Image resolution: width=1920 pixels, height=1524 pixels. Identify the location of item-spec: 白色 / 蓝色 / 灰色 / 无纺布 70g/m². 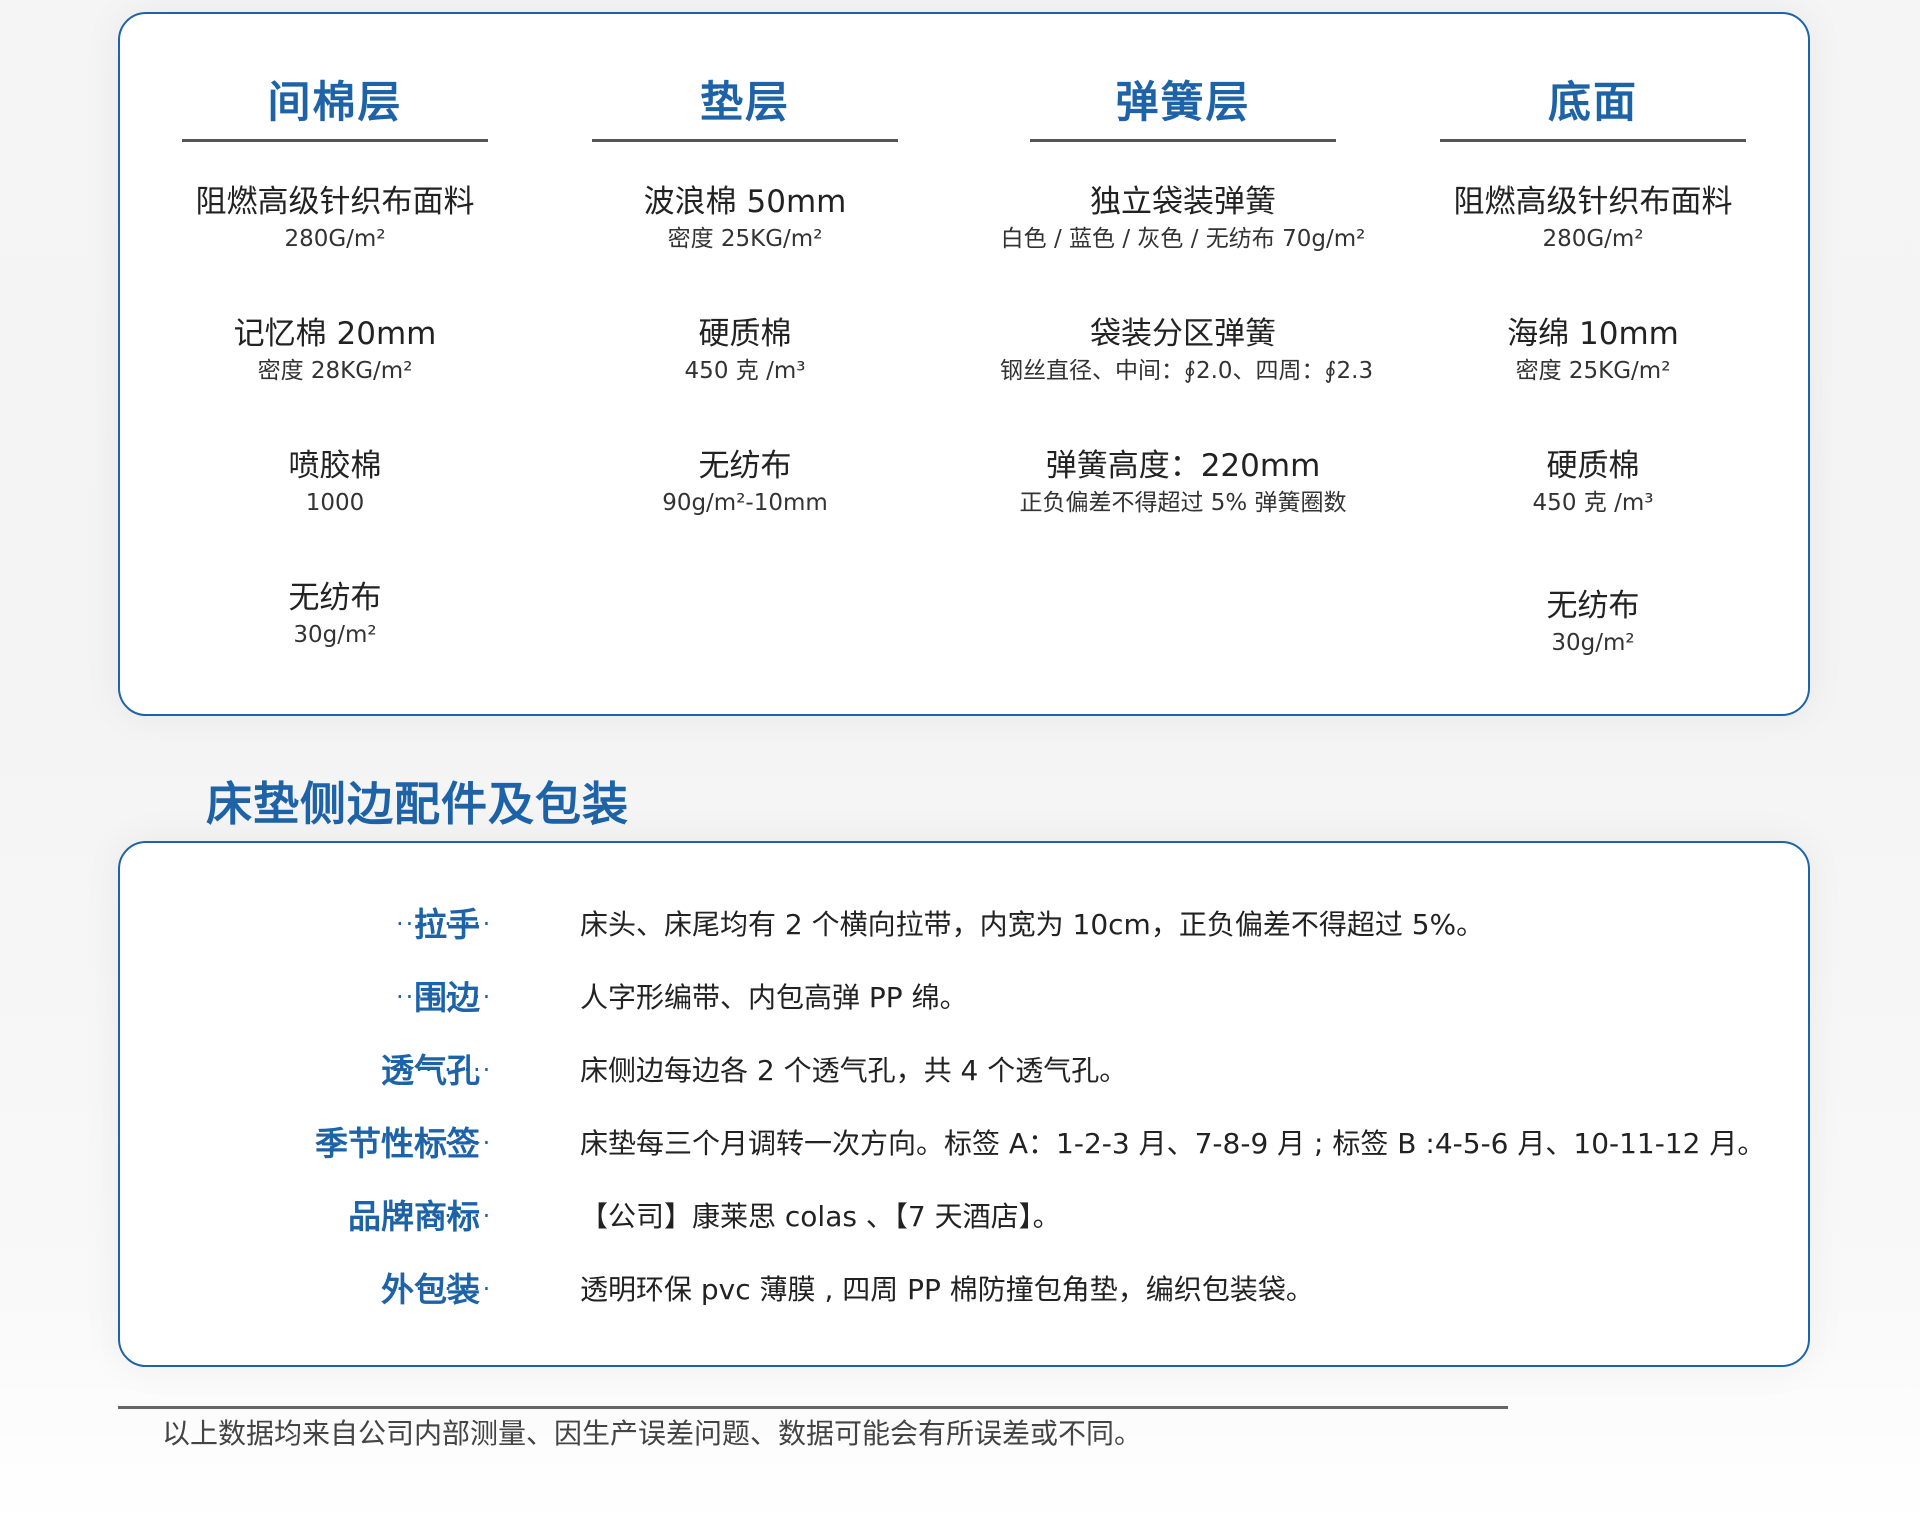
(1183, 239).